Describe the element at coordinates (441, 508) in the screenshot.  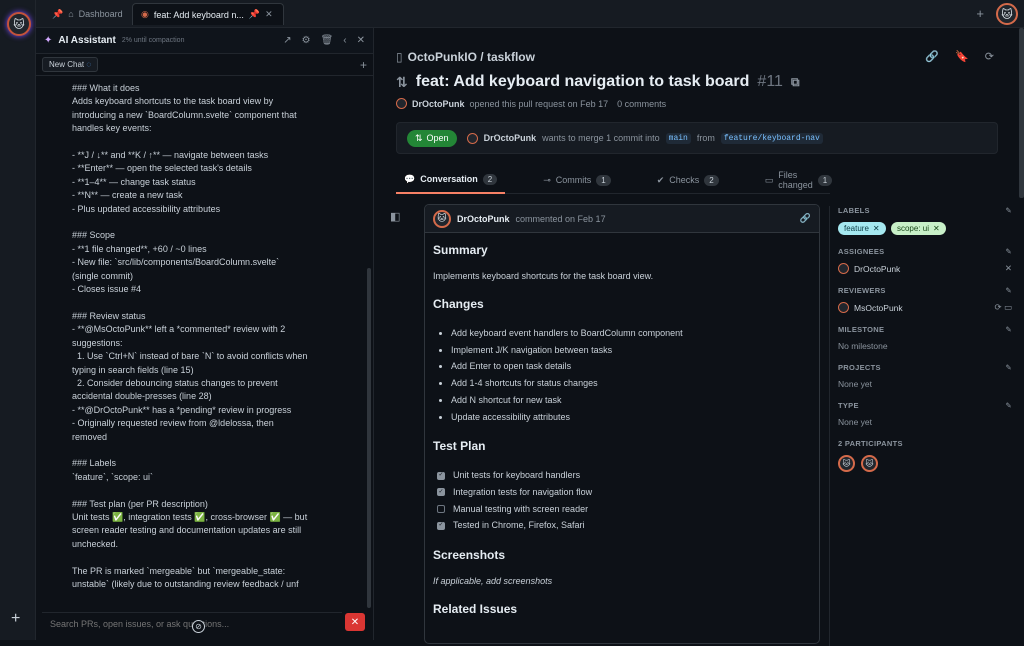
I see `checkbox-unchecked` at that location.